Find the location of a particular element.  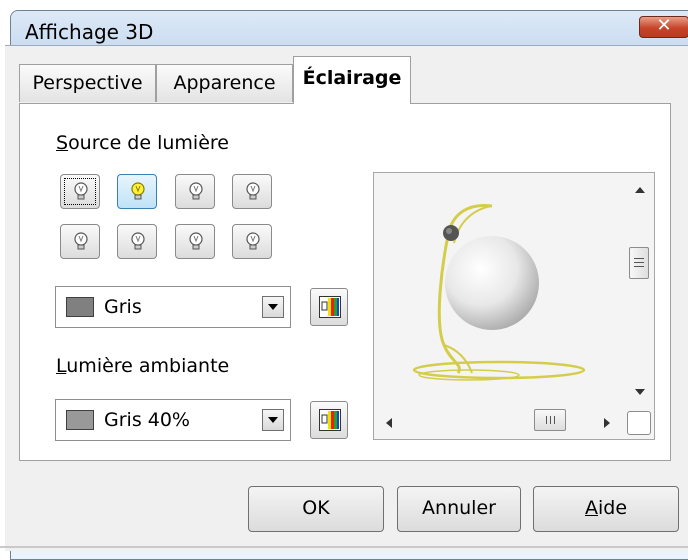

ambient-color-swatch is located at coordinates (80, 420).